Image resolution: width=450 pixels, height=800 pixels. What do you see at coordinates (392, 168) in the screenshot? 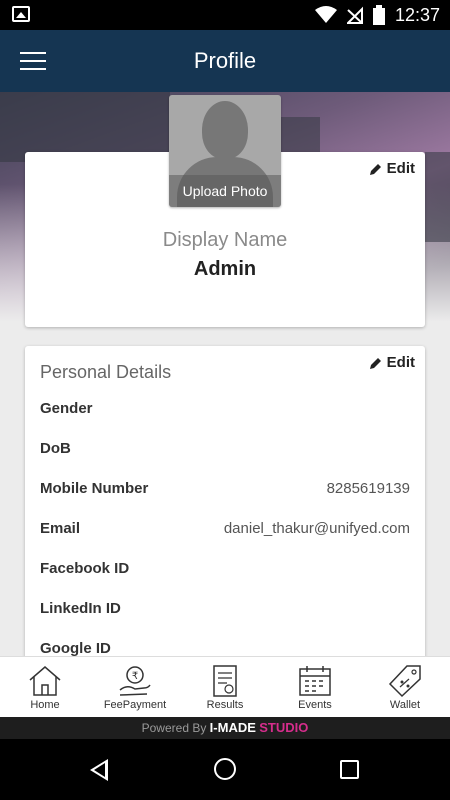
I see `edit-profile-button: Edit` at bounding box center [392, 168].